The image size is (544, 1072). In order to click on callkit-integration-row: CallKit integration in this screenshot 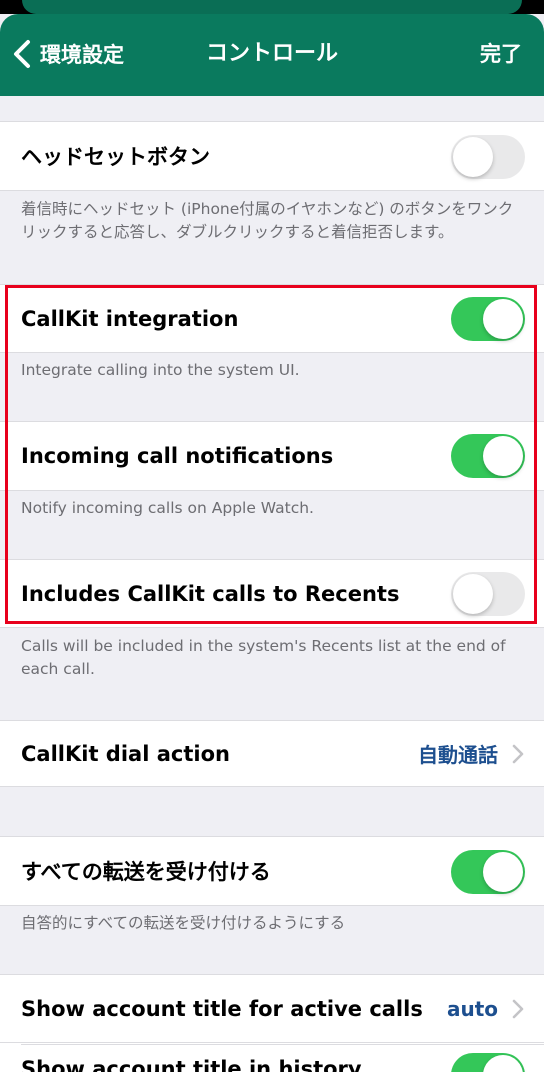, I will do `click(272, 318)`.